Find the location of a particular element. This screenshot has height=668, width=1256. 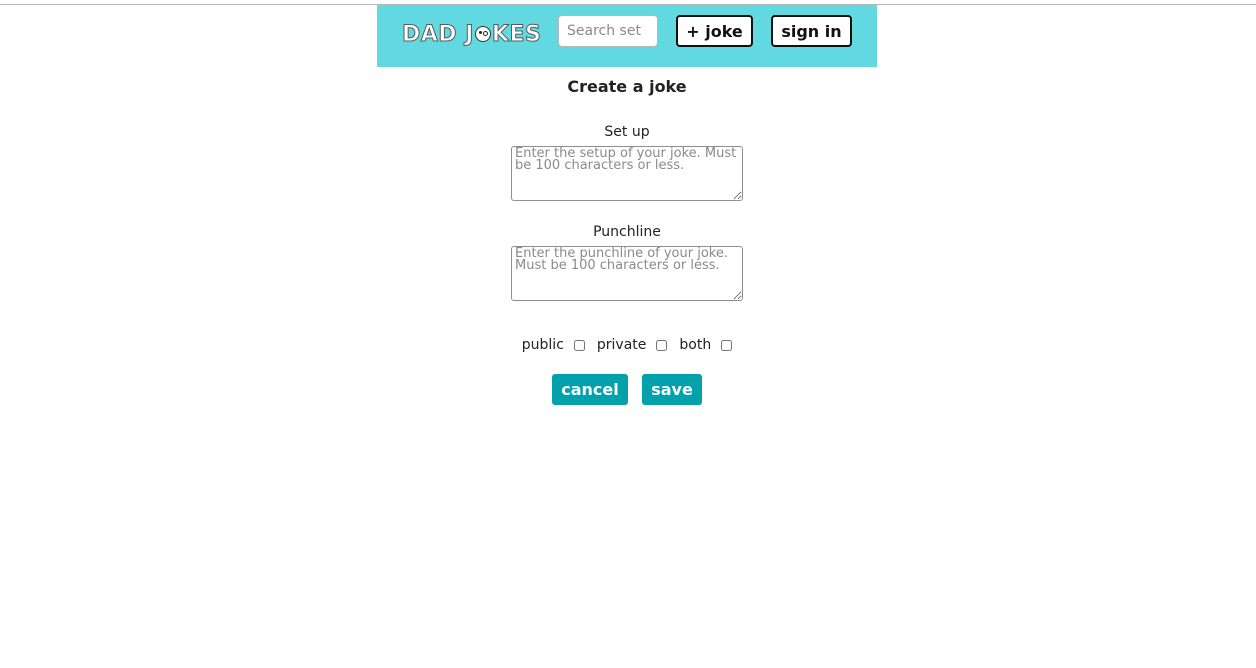

public-checkbox is located at coordinates (579, 345).